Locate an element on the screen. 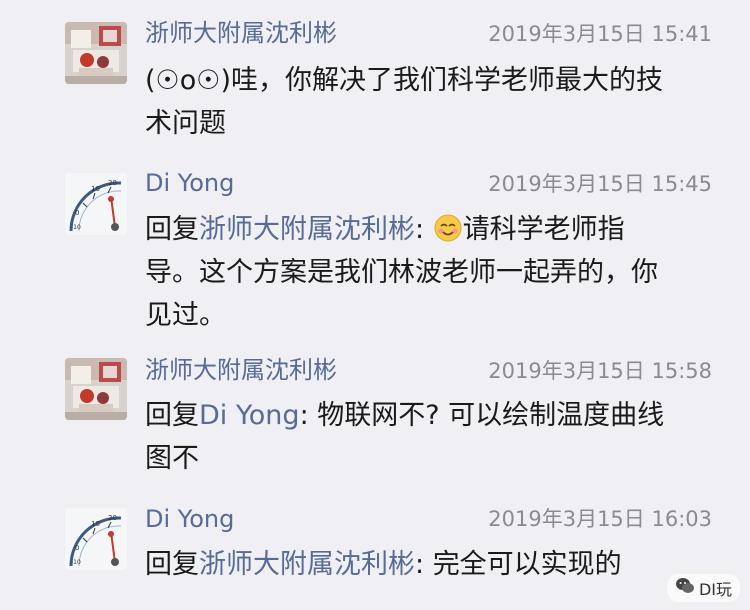 This screenshot has width=750, height=610. smiling-face-icon is located at coordinates (448, 229).